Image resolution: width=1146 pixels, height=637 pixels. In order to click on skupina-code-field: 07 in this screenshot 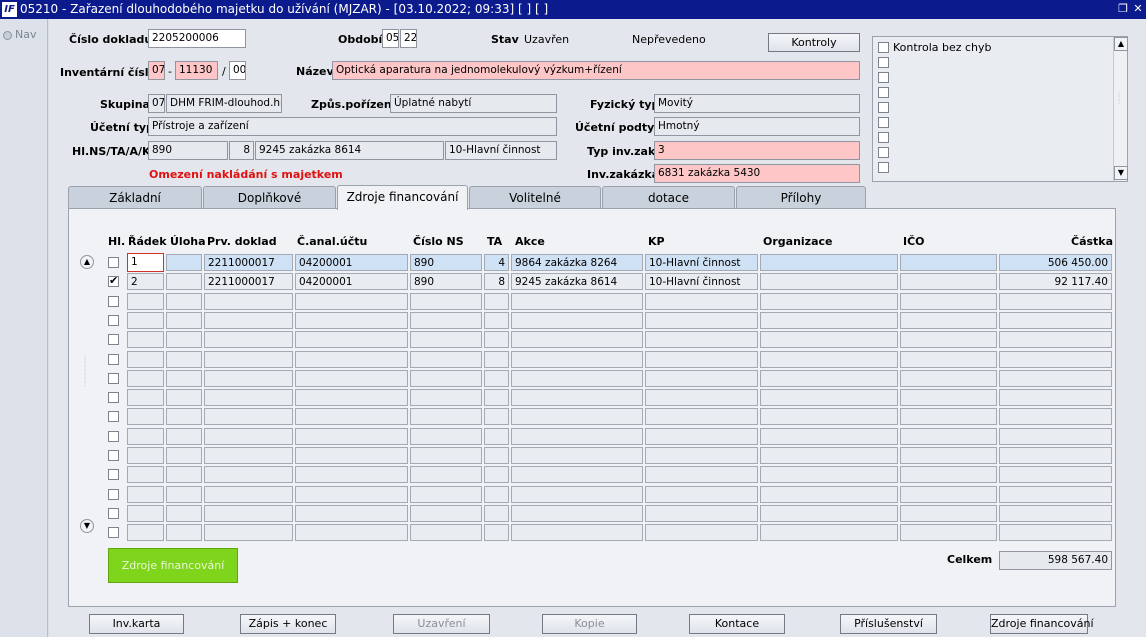, I will do `click(156, 103)`.